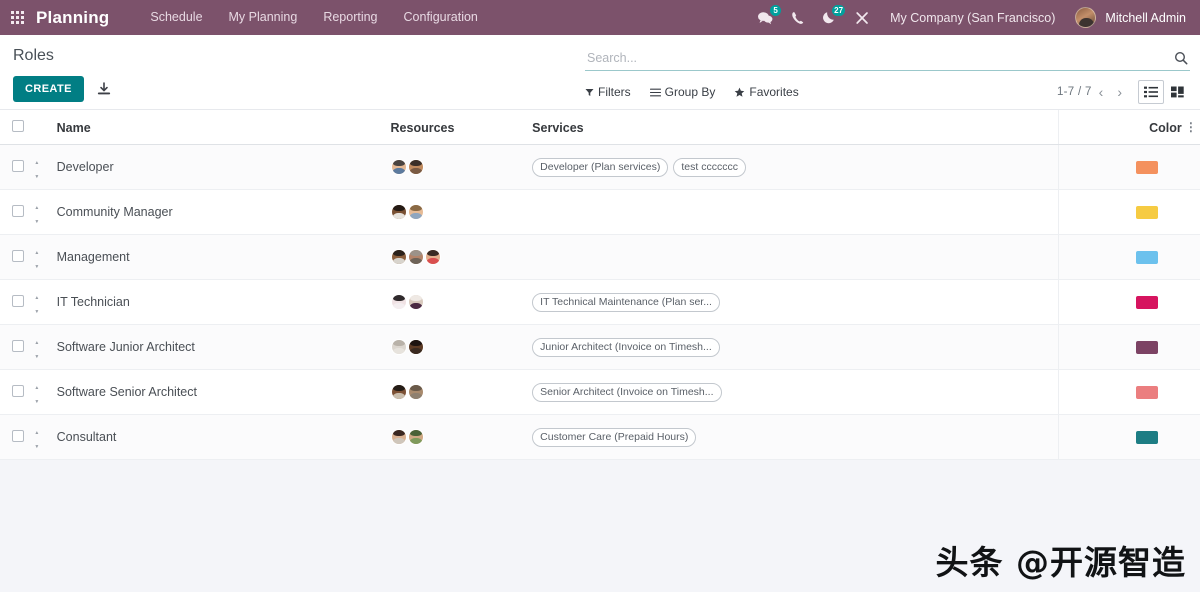 This screenshot has height=592, width=1200. What do you see at coordinates (829, 17) in the screenshot?
I see `clock-icon: 27` at bounding box center [829, 17].